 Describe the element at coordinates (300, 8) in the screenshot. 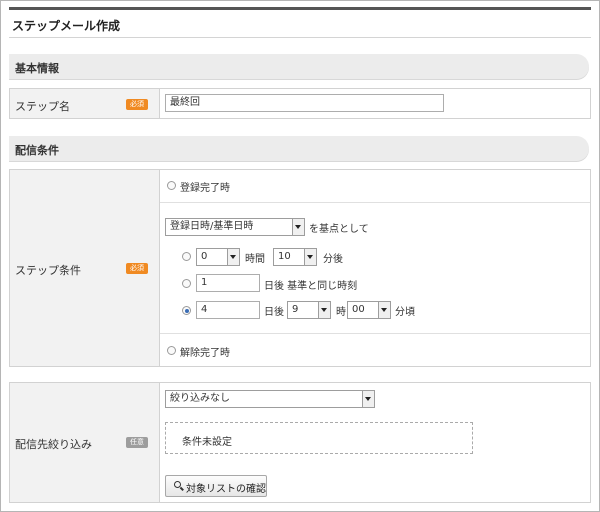

I see `top-accent-bar` at that location.